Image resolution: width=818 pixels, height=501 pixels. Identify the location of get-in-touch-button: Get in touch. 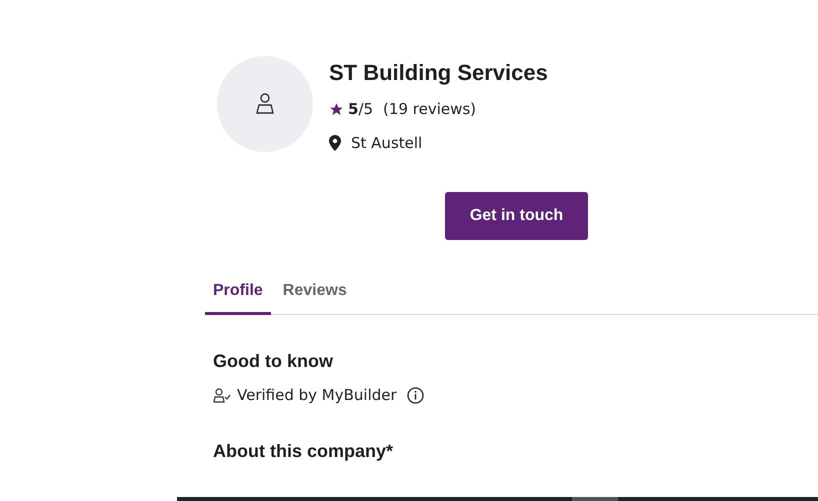
(516, 216).